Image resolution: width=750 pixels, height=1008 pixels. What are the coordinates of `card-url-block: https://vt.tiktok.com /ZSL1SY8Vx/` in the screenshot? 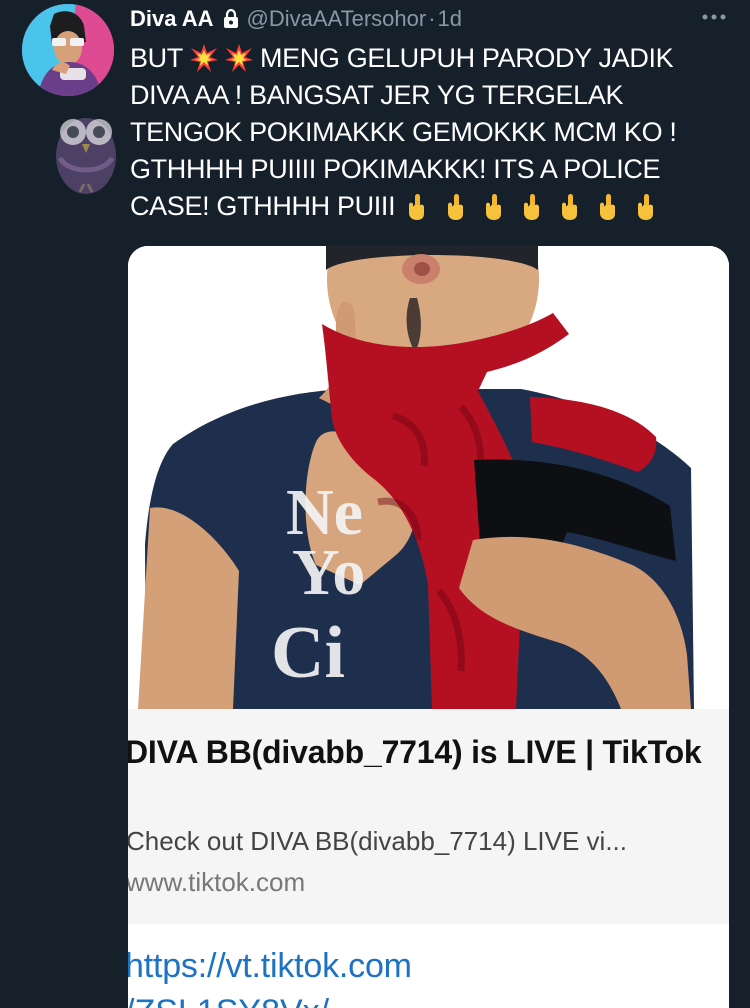 It's located at (428, 966).